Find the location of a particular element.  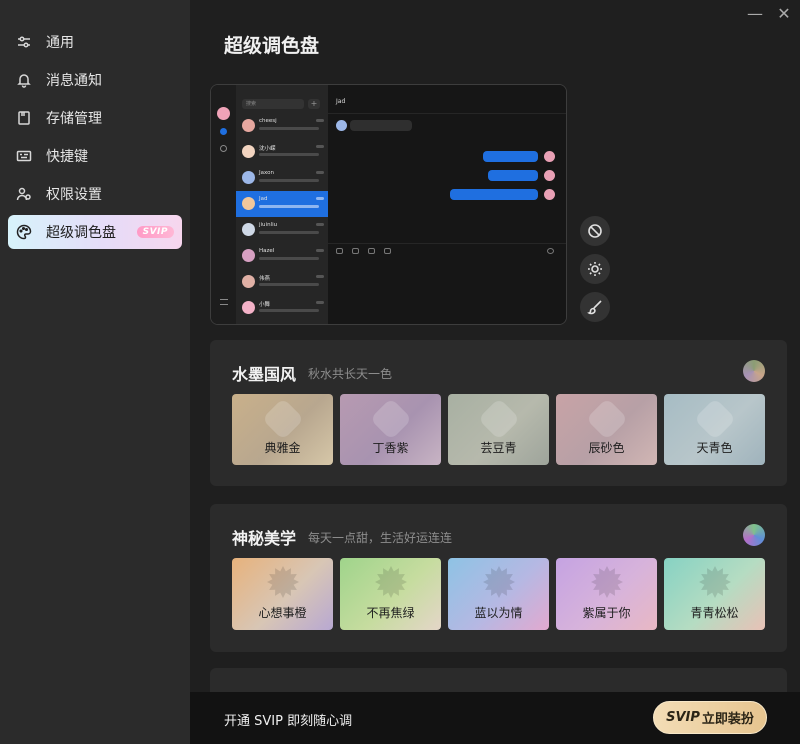

preview-chat-icon is located at coordinates (223, 131).